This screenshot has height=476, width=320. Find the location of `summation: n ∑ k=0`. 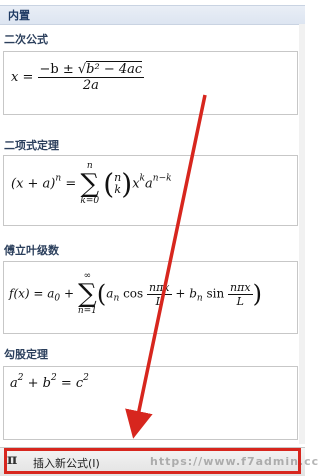

summation: n ∑ k=0 is located at coordinates (90, 183).